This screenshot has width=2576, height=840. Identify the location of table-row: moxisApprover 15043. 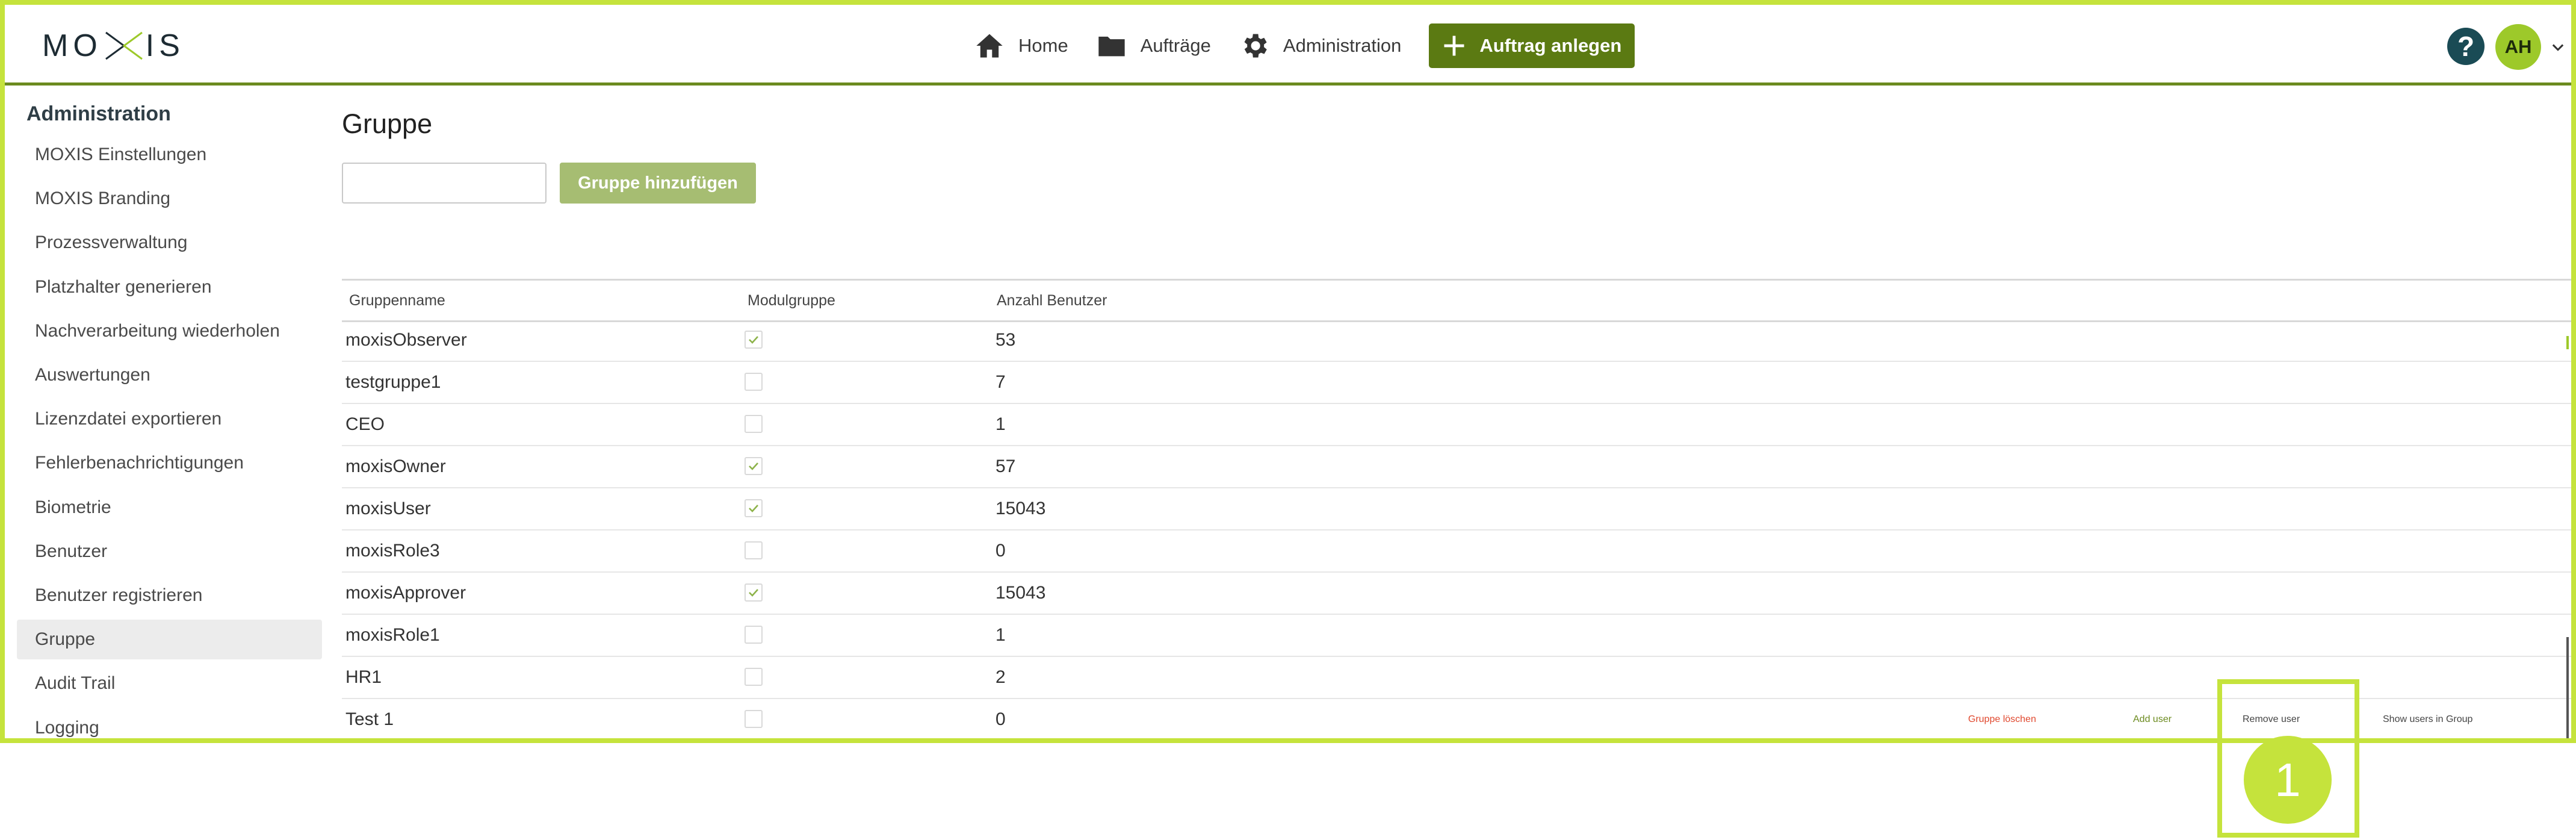
(1456, 594).